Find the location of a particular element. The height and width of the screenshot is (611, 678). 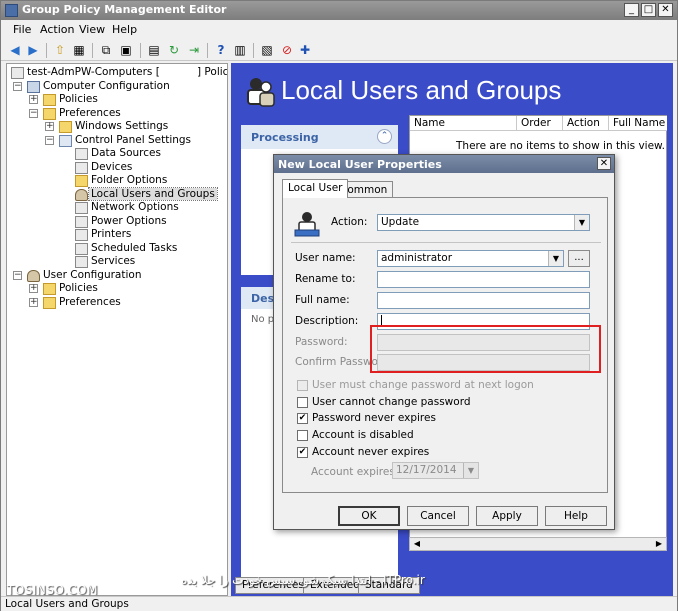

print-icon: ▤ is located at coordinates (154, 50).